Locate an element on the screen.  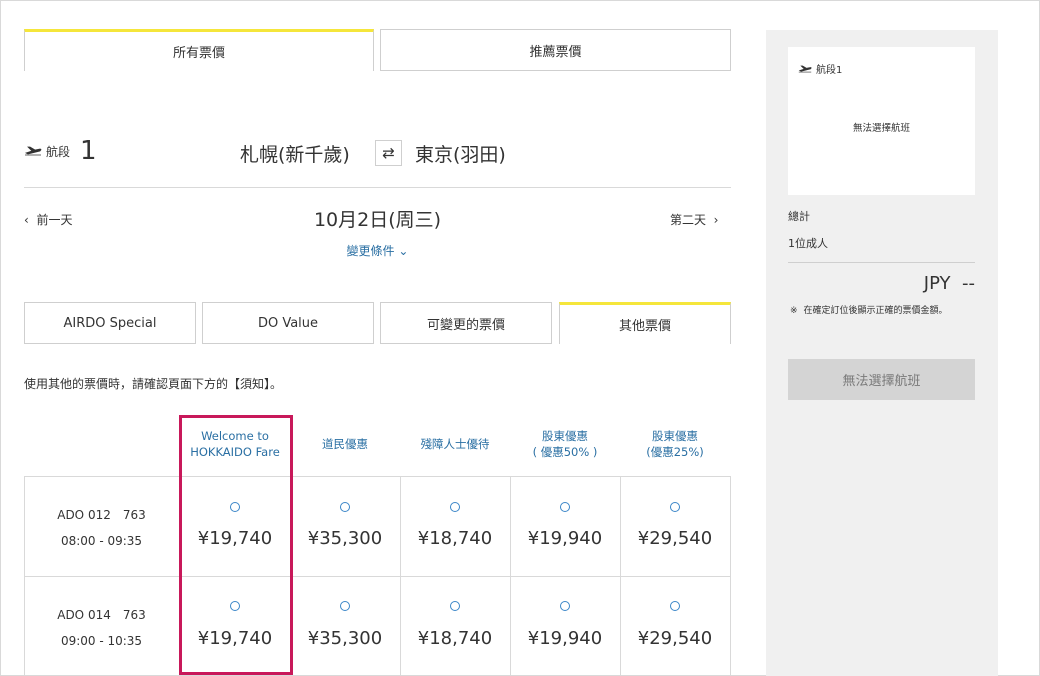
change-conditions-label: 變更條件 is located at coordinates (370, 251).